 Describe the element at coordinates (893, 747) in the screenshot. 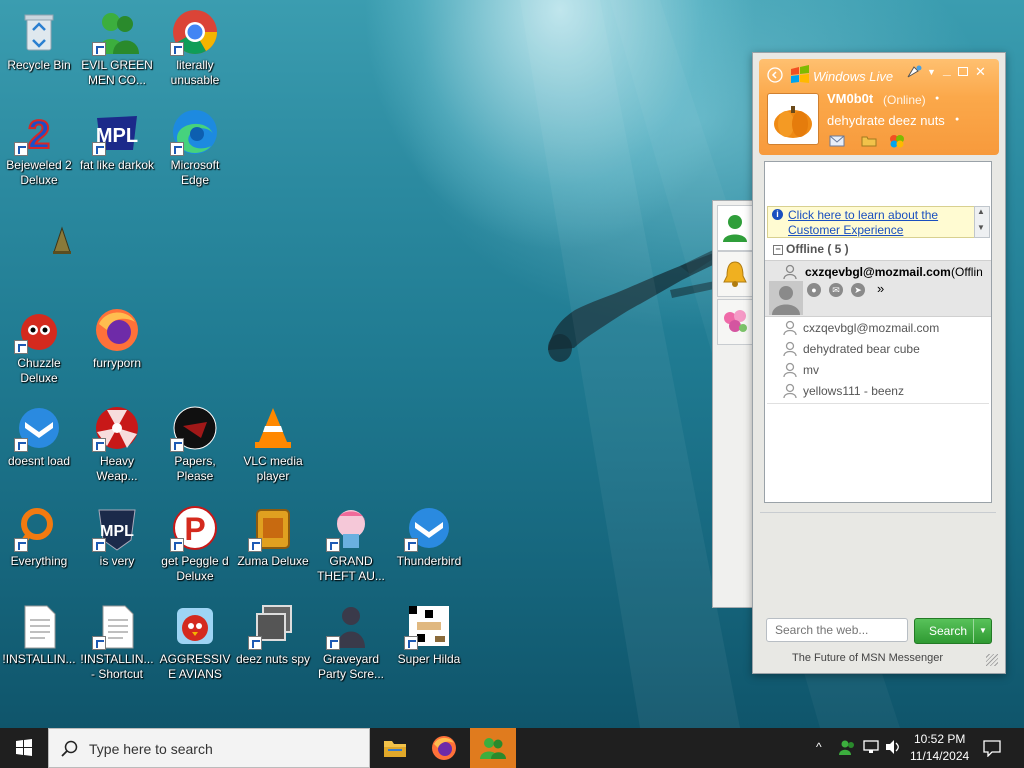

I see `volume-icon` at that location.